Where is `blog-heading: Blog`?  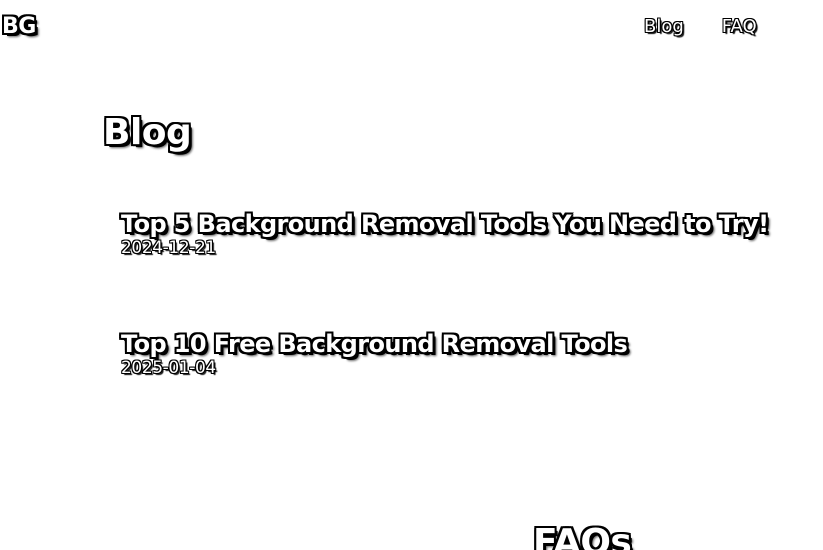
blog-heading: Blog is located at coordinates (147, 132).